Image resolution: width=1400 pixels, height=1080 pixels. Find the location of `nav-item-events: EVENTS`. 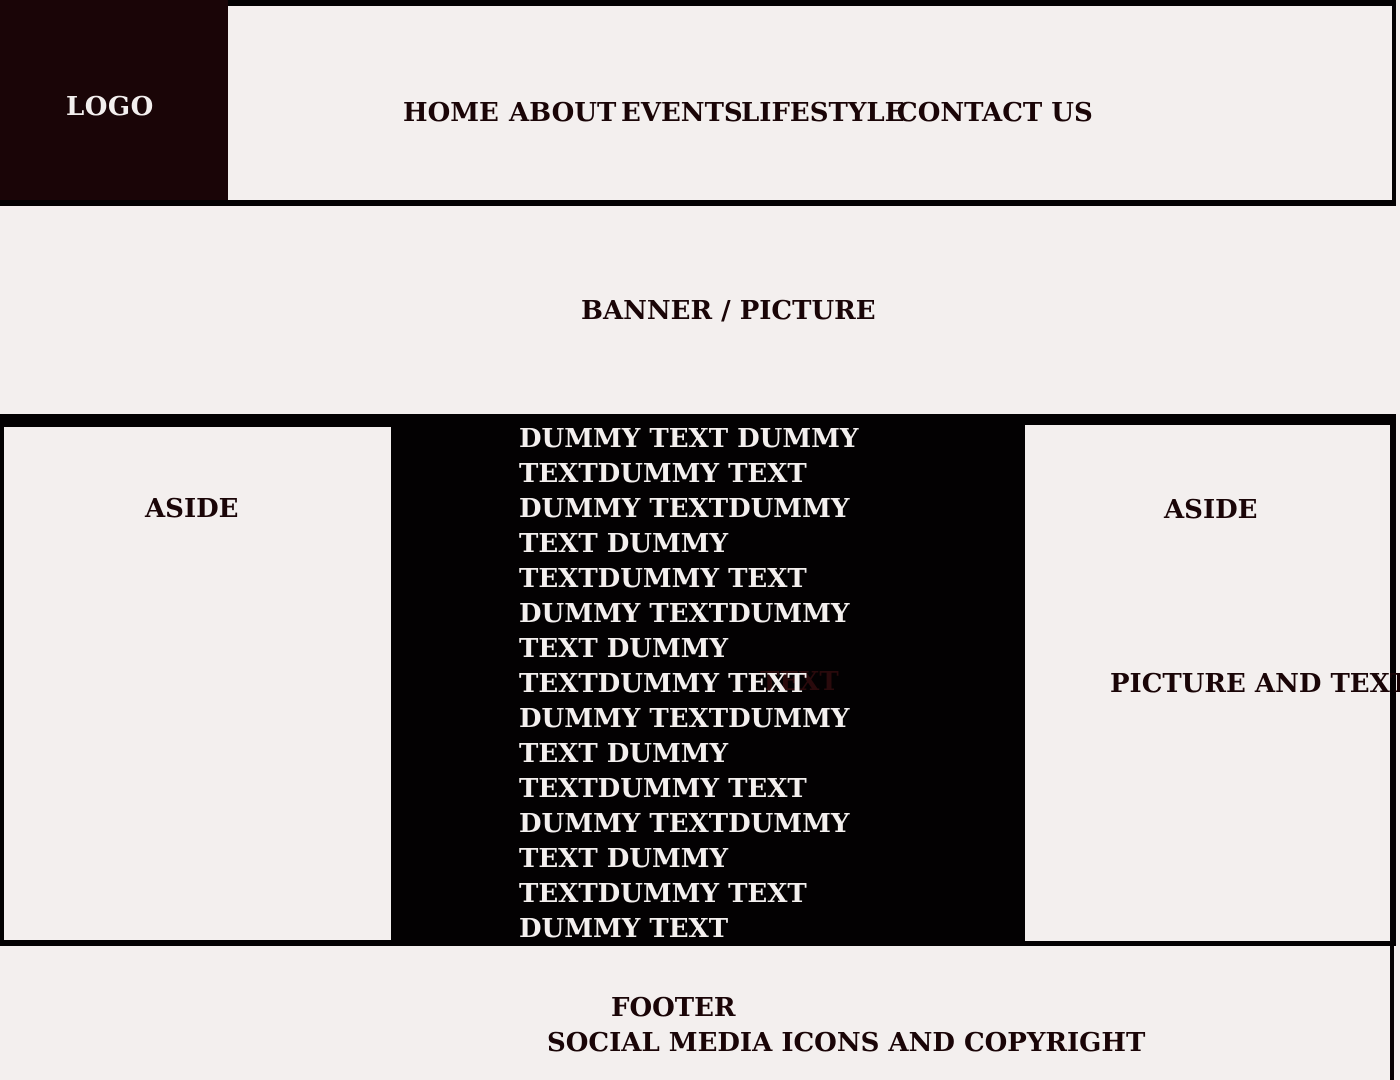

nav-item-events: EVENTS is located at coordinates (682, 113).